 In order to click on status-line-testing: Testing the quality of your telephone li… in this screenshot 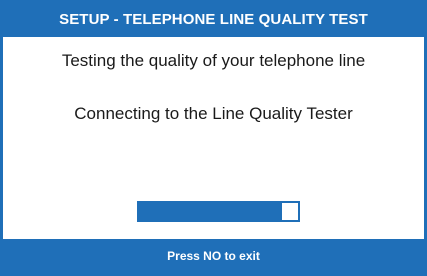, I will do `click(213, 60)`.